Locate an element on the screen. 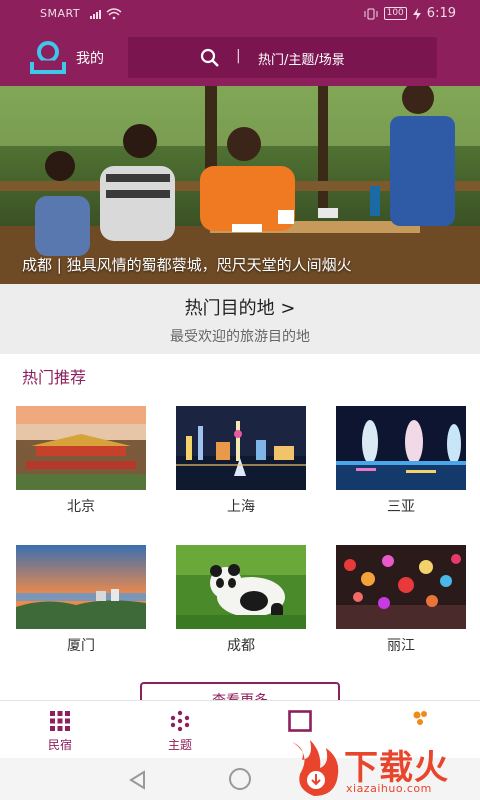 Image resolution: width=480 pixels, height=800 pixels. tab-label: 主题 is located at coordinates (179, 745).